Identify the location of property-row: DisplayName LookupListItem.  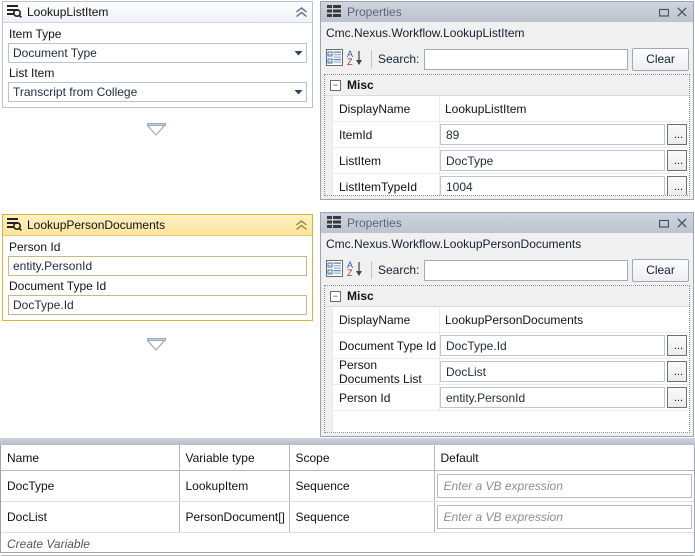
(507, 109).